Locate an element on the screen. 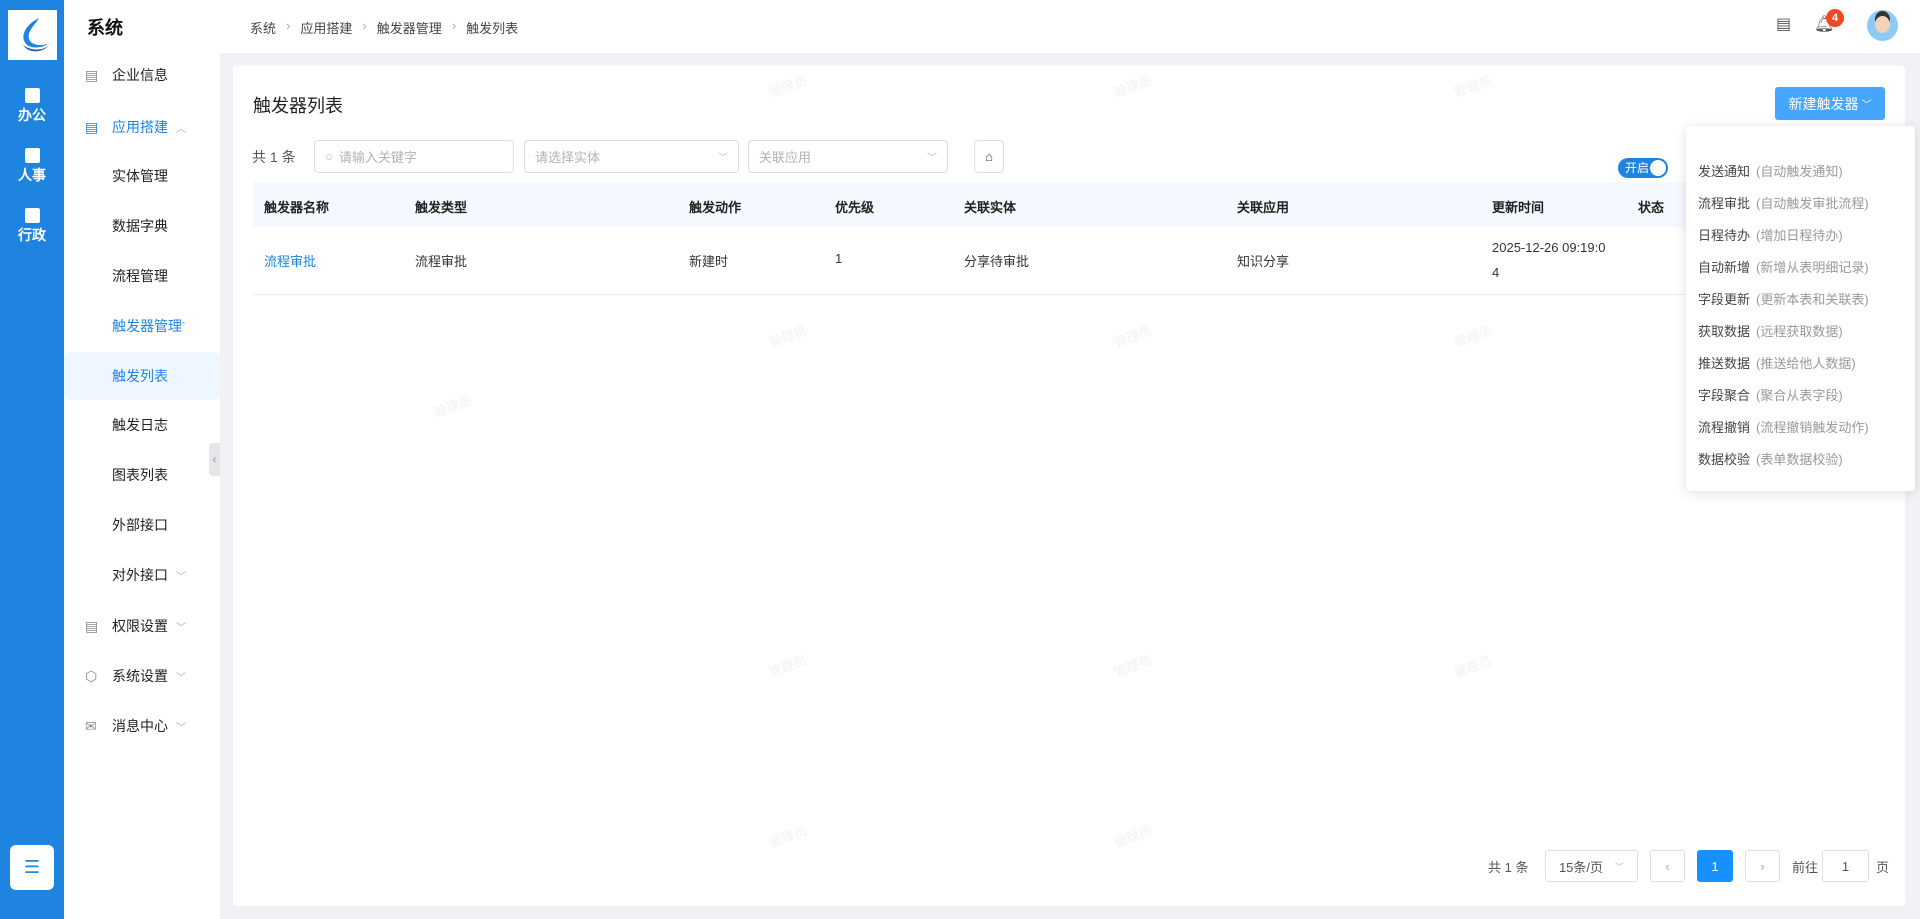  menu-item-system-settings: ⬡ 系统设置 ﹀ is located at coordinates (142, 676).